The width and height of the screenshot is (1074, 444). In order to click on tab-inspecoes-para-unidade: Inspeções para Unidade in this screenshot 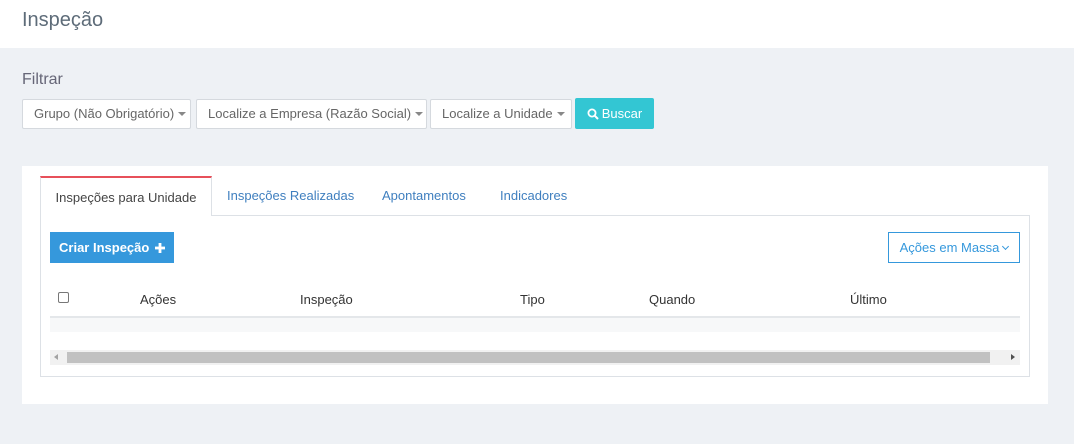, I will do `click(126, 196)`.